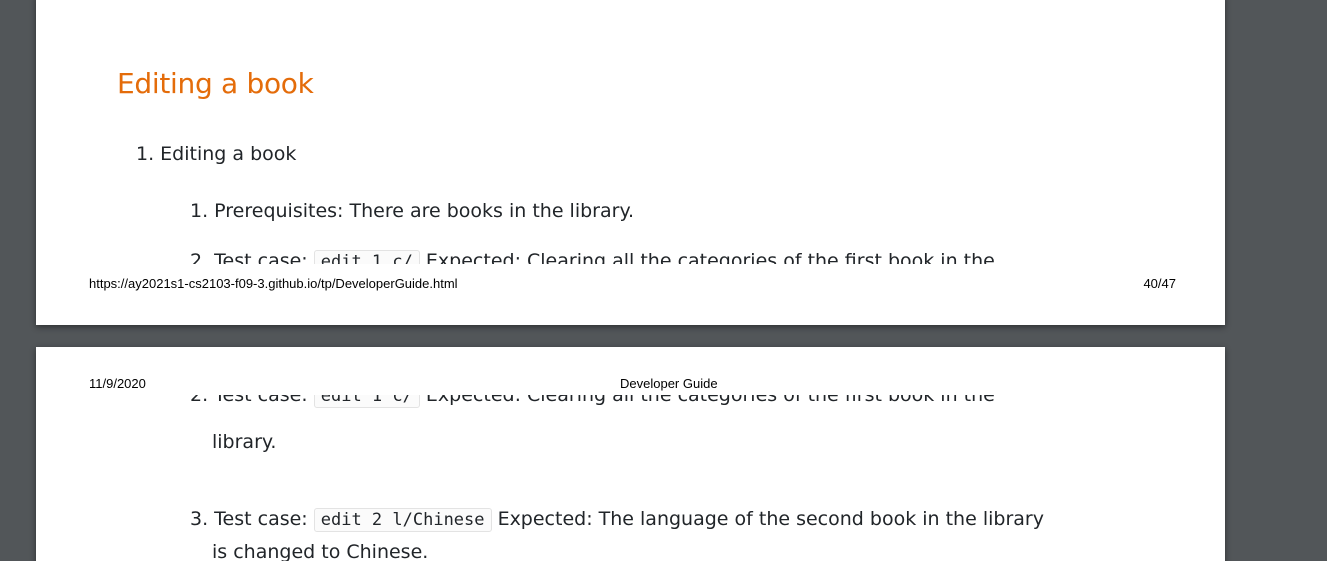 This screenshot has width=1327, height=561. What do you see at coordinates (244, 442) in the screenshot?
I see `continuation-line: library.` at bounding box center [244, 442].